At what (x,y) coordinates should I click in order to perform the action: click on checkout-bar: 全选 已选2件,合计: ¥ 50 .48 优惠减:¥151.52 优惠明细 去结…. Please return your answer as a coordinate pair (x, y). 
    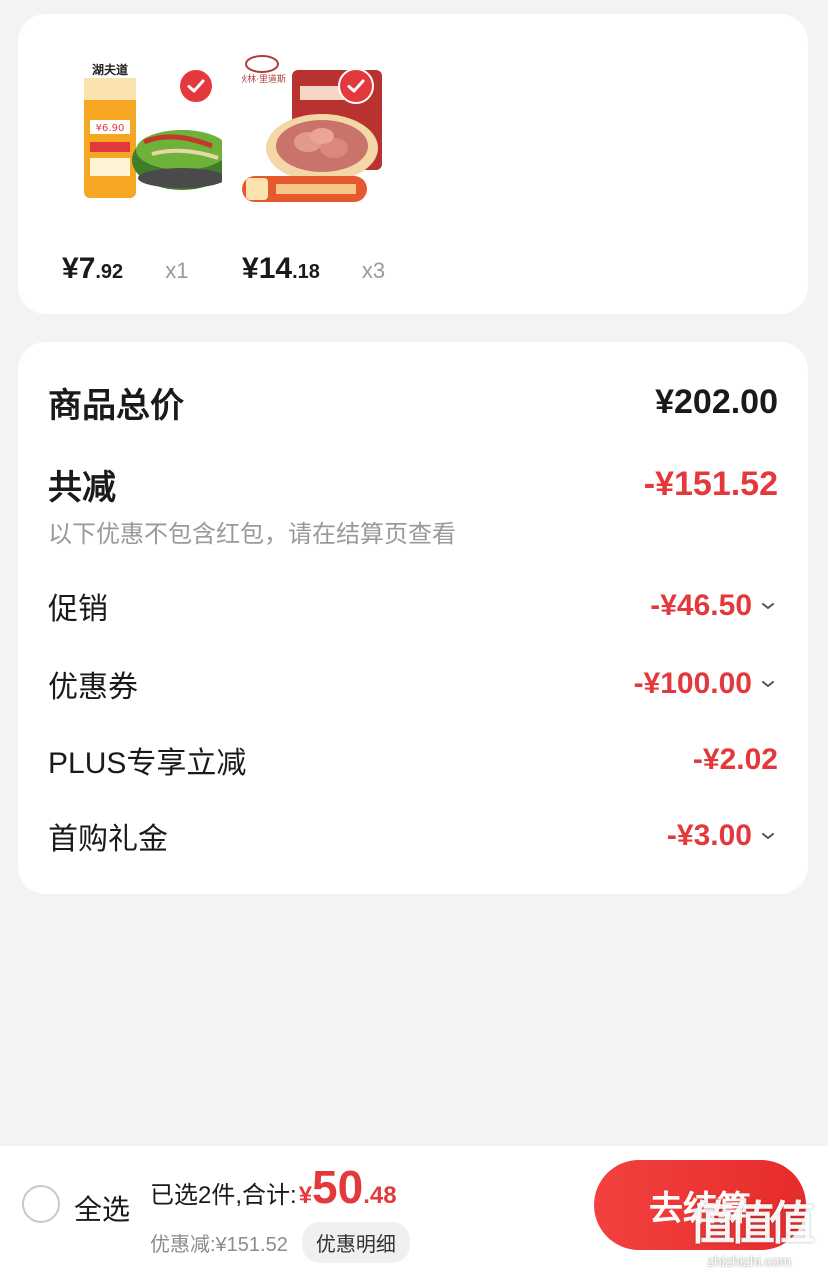
    Looking at the image, I should click on (414, 1210).